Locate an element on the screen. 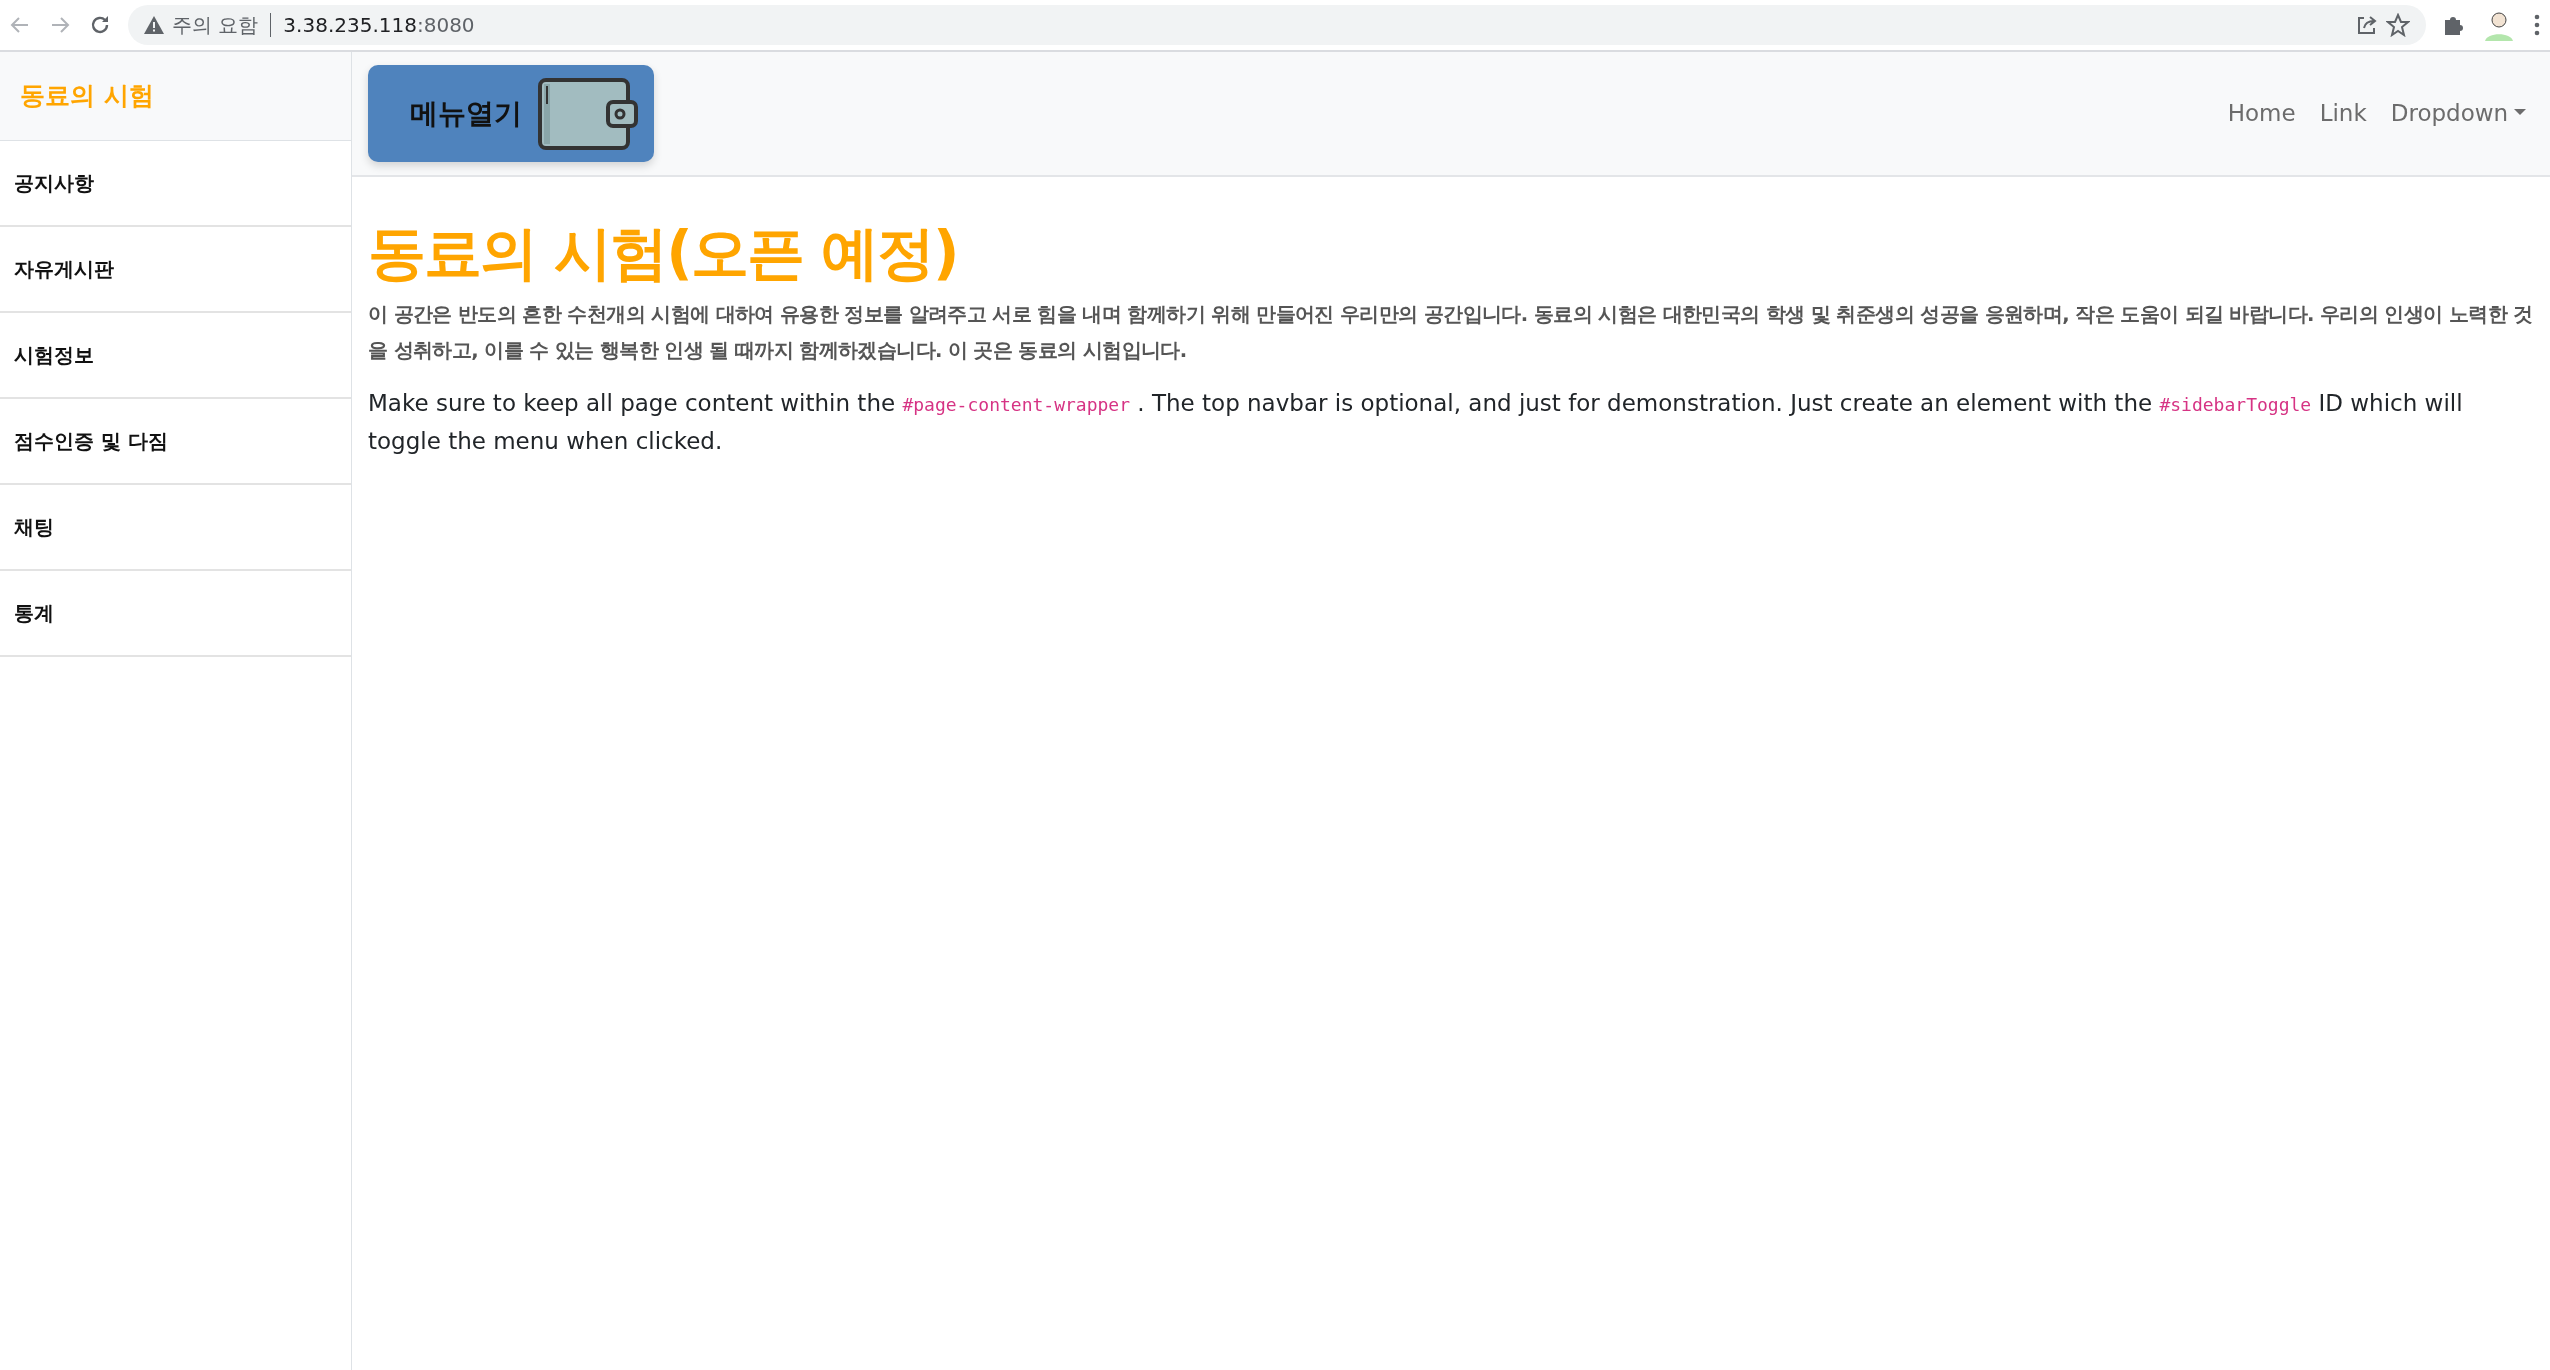 This screenshot has width=2550, height=1370. nav-link: Link is located at coordinates (2343, 113).